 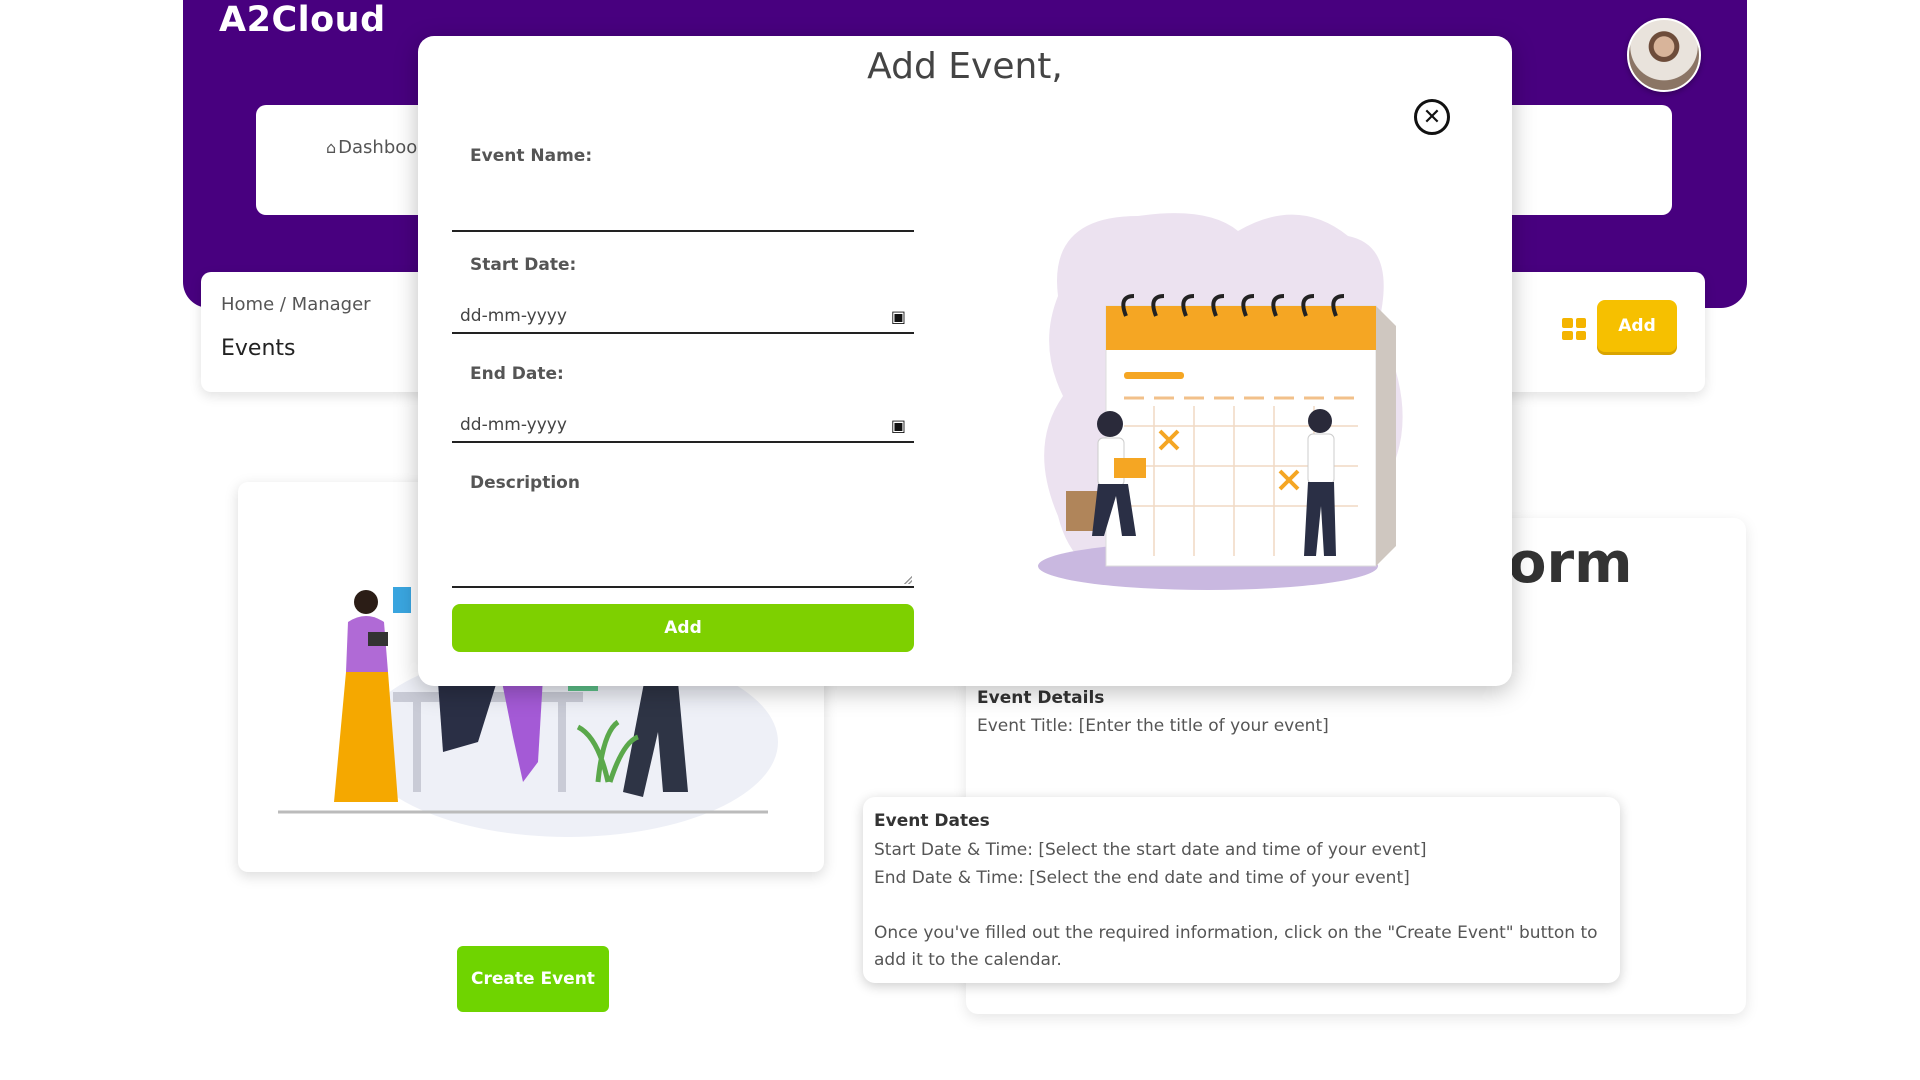 What do you see at coordinates (683, 561) in the screenshot?
I see `description-textarea` at bounding box center [683, 561].